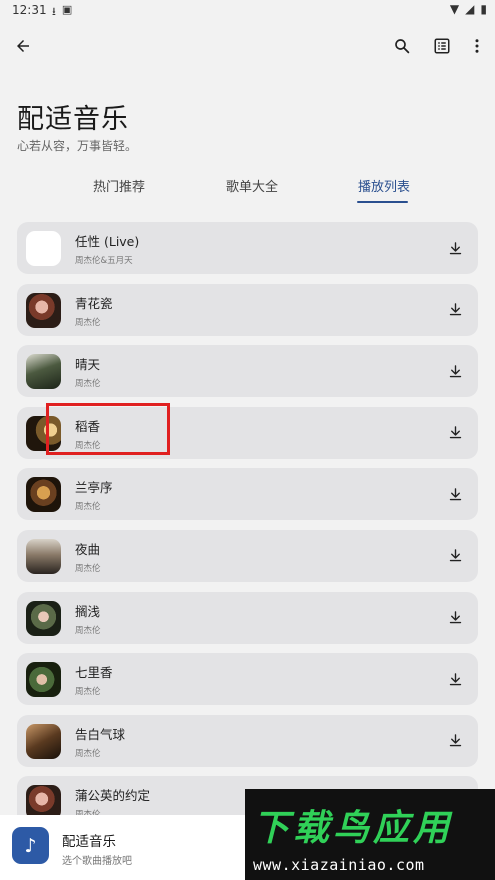  I want to click on watermark: 下载鸟应用 www.xiazainiao.com, so click(370, 834).